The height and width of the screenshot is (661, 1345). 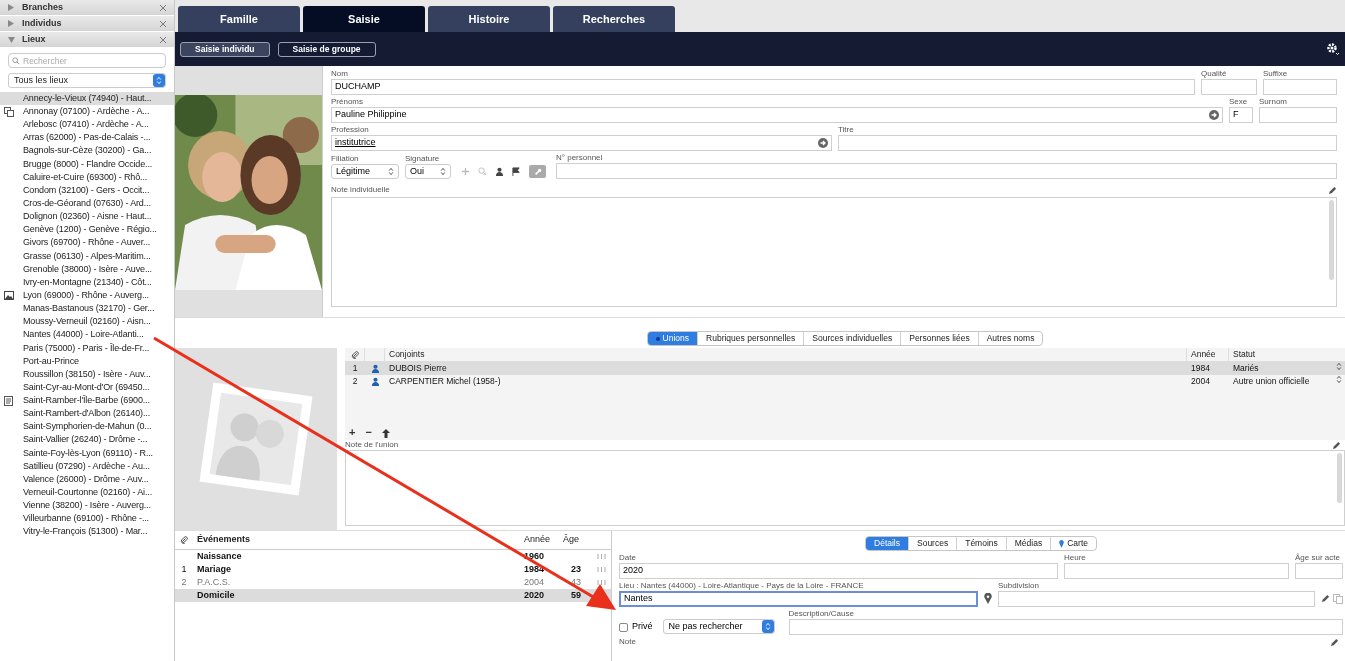 I want to click on column-header: Événements, so click(x=353, y=540).